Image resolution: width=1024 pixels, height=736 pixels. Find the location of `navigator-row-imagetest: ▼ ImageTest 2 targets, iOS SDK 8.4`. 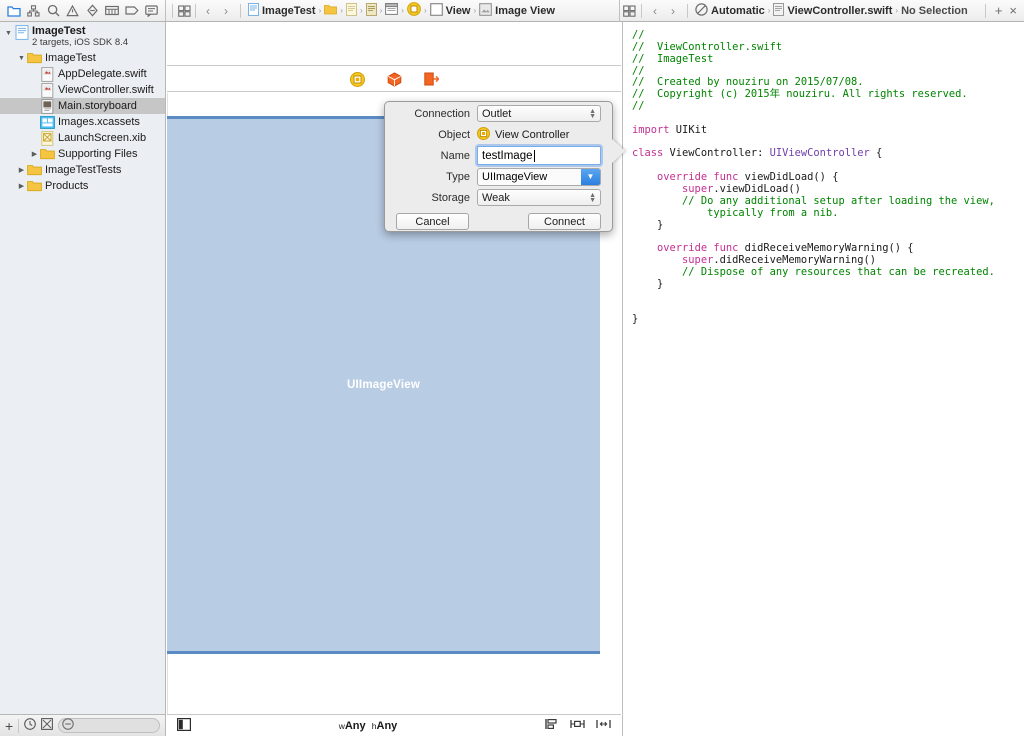

navigator-row-imagetest: ▼ ImageTest 2 targets, iOS SDK 8.4 is located at coordinates (82, 37).